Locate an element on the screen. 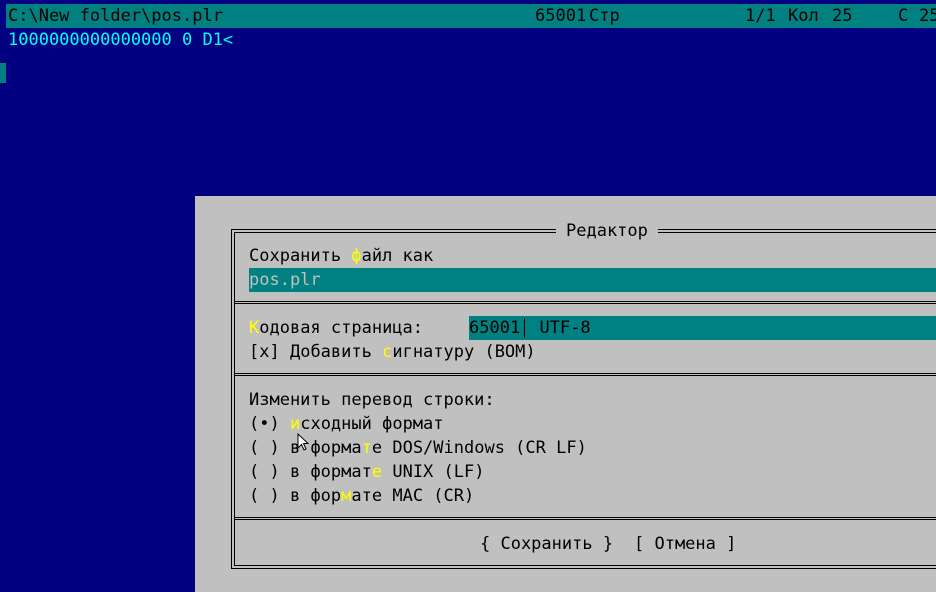 This screenshot has height=592, width=936. hotkey: и is located at coordinates (295, 424).